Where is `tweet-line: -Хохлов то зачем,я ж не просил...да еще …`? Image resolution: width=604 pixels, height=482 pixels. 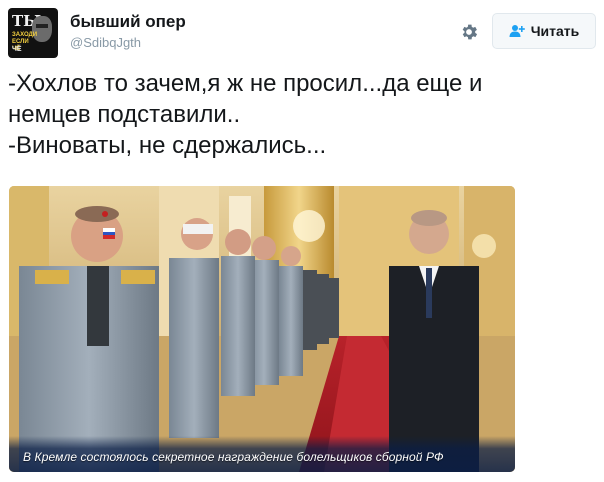
tweet-line: -Хохлов то зачем,я ж не просил...да еще … is located at coordinates (245, 83).